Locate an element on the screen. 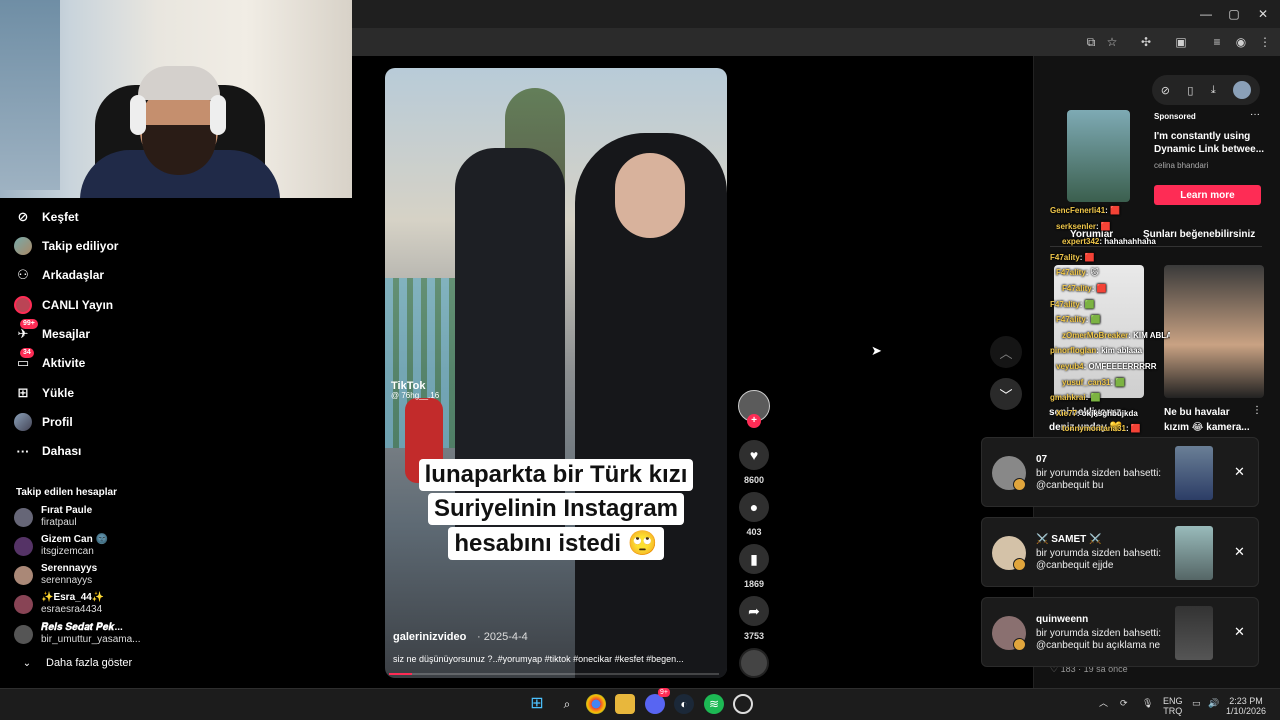  clock: 2:23 PM 1/10/2026 is located at coordinates (1246, 706).